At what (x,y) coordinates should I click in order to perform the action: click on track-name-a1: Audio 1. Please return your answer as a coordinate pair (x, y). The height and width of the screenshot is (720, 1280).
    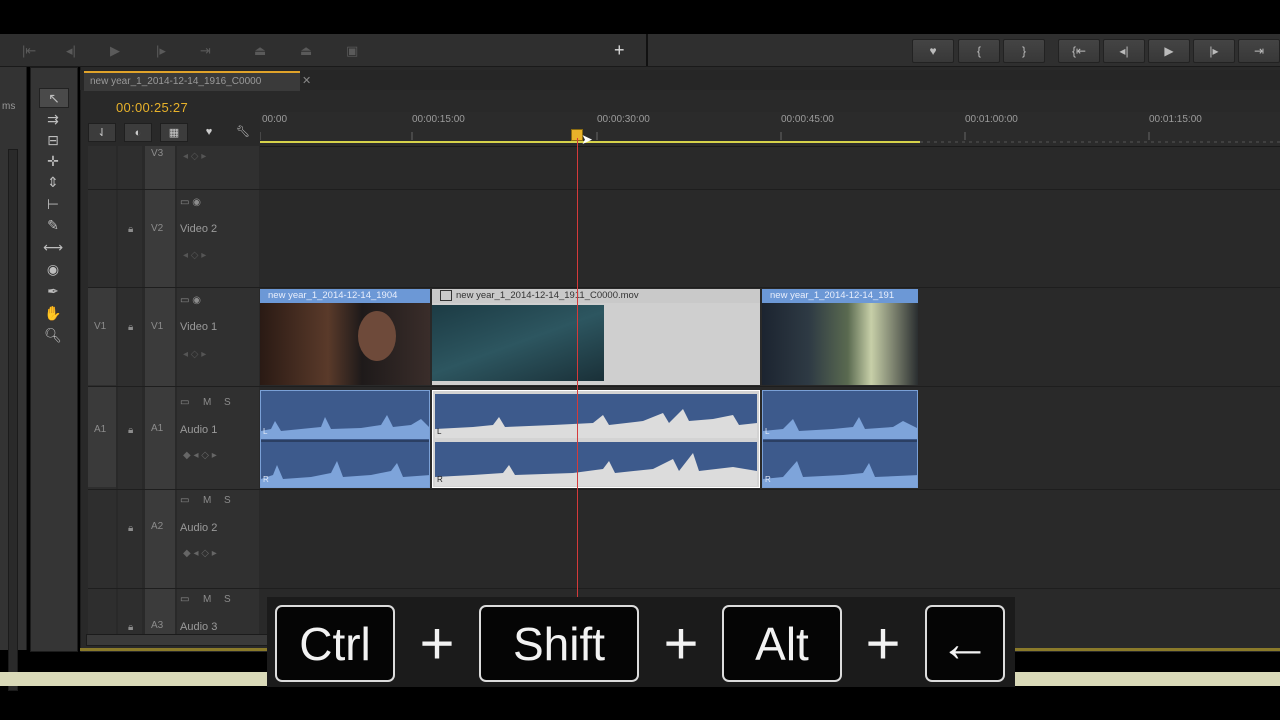
    Looking at the image, I should click on (199, 430).